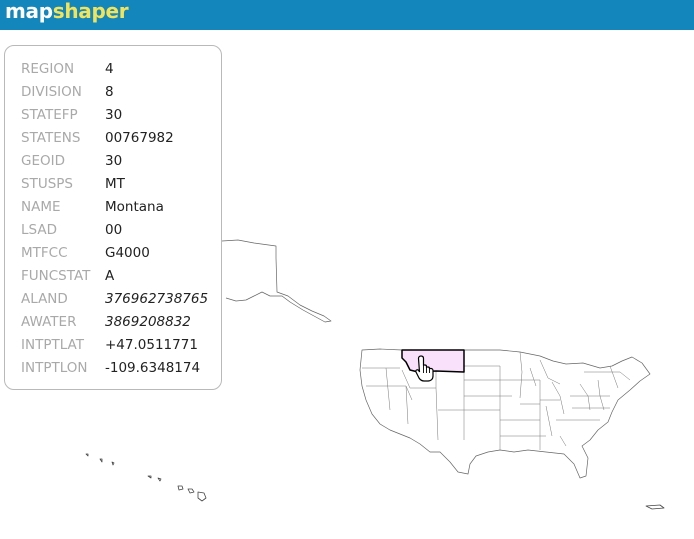  I want to click on attr-key: GEOID, so click(43, 161).